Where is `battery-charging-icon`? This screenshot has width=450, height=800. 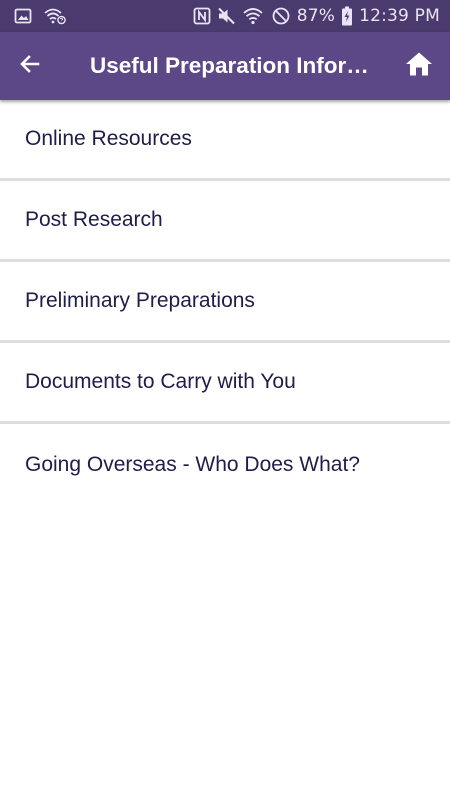 battery-charging-icon is located at coordinates (347, 16).